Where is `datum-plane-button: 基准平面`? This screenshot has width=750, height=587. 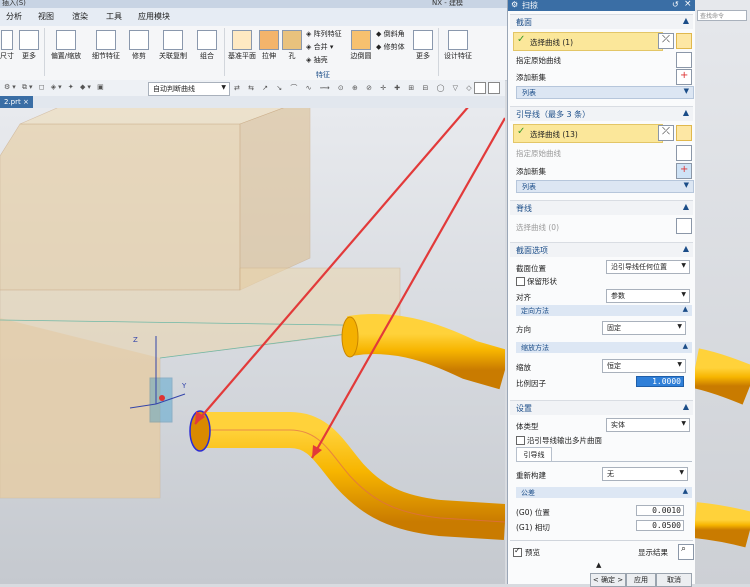
datum-plane-button: 基准平面 is located at coordinates (242, 45).